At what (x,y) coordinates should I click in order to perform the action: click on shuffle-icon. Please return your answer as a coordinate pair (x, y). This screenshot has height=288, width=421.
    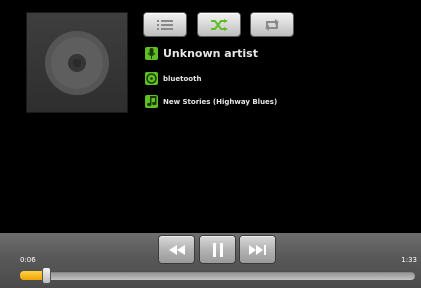
    Looking at the image, I should click on (219, 24).